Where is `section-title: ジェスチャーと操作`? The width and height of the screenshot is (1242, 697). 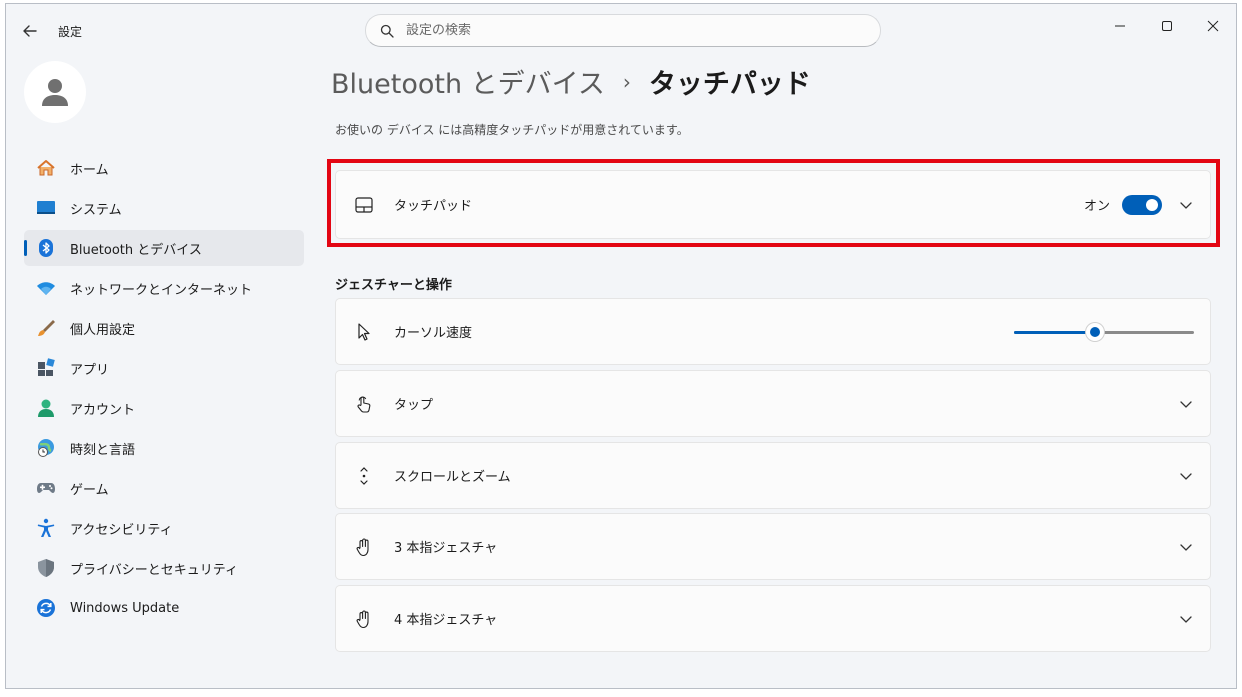
section-title: ジェスチャーと操作 is located at coordinates (393, 285).